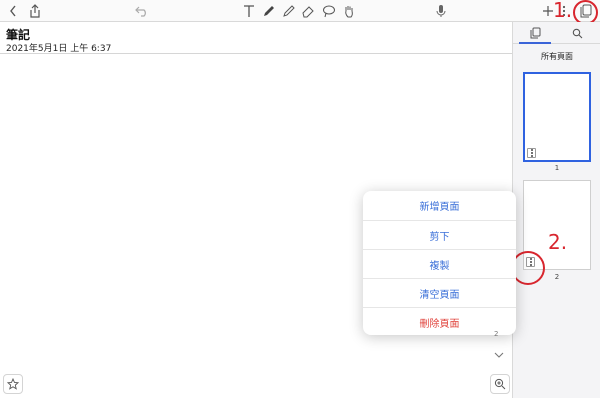 The width and height of the screenshot is (600, 398). Describe the element at coordinates (289, 11) in the screenshot. I see `highlighter-icon` at that location.